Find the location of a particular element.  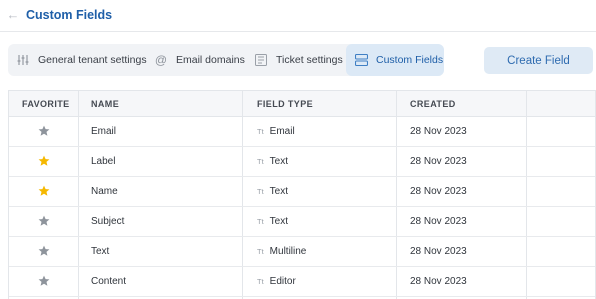

table-row: Subject Tt Text 28 Nov 2023 is located at coordinates (302, 222).